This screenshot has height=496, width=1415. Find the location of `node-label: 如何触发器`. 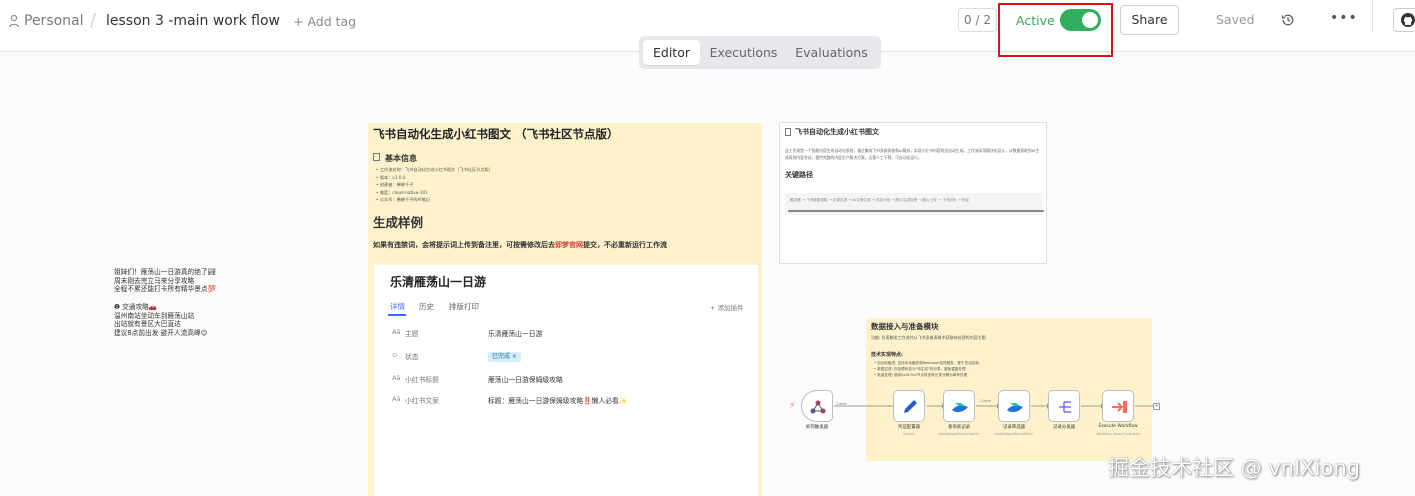

node-label: 如何触发器 is located at coordinates (817, 427).